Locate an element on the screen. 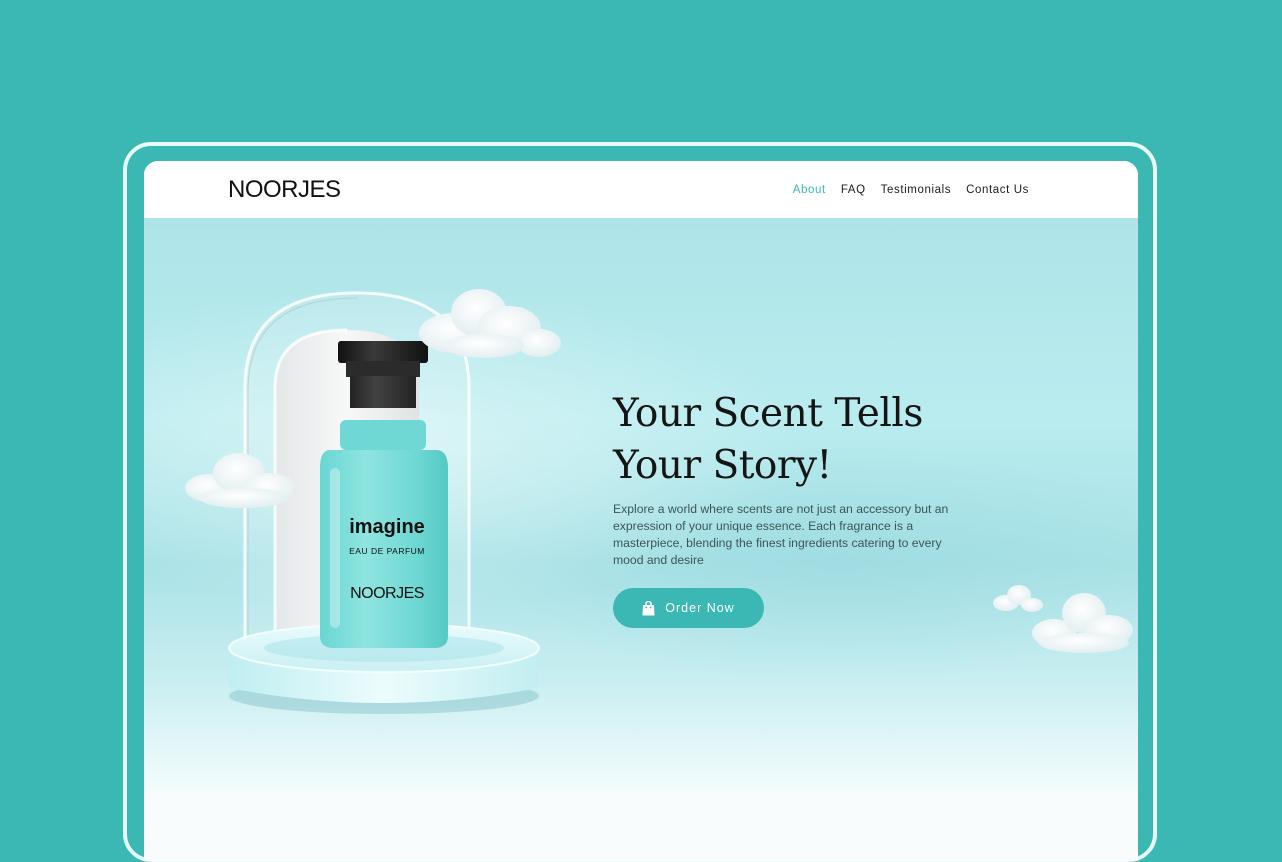 The image size is (1282, 862). nav-link-contact-us: Contact Us is located at coordinates (997, 190).